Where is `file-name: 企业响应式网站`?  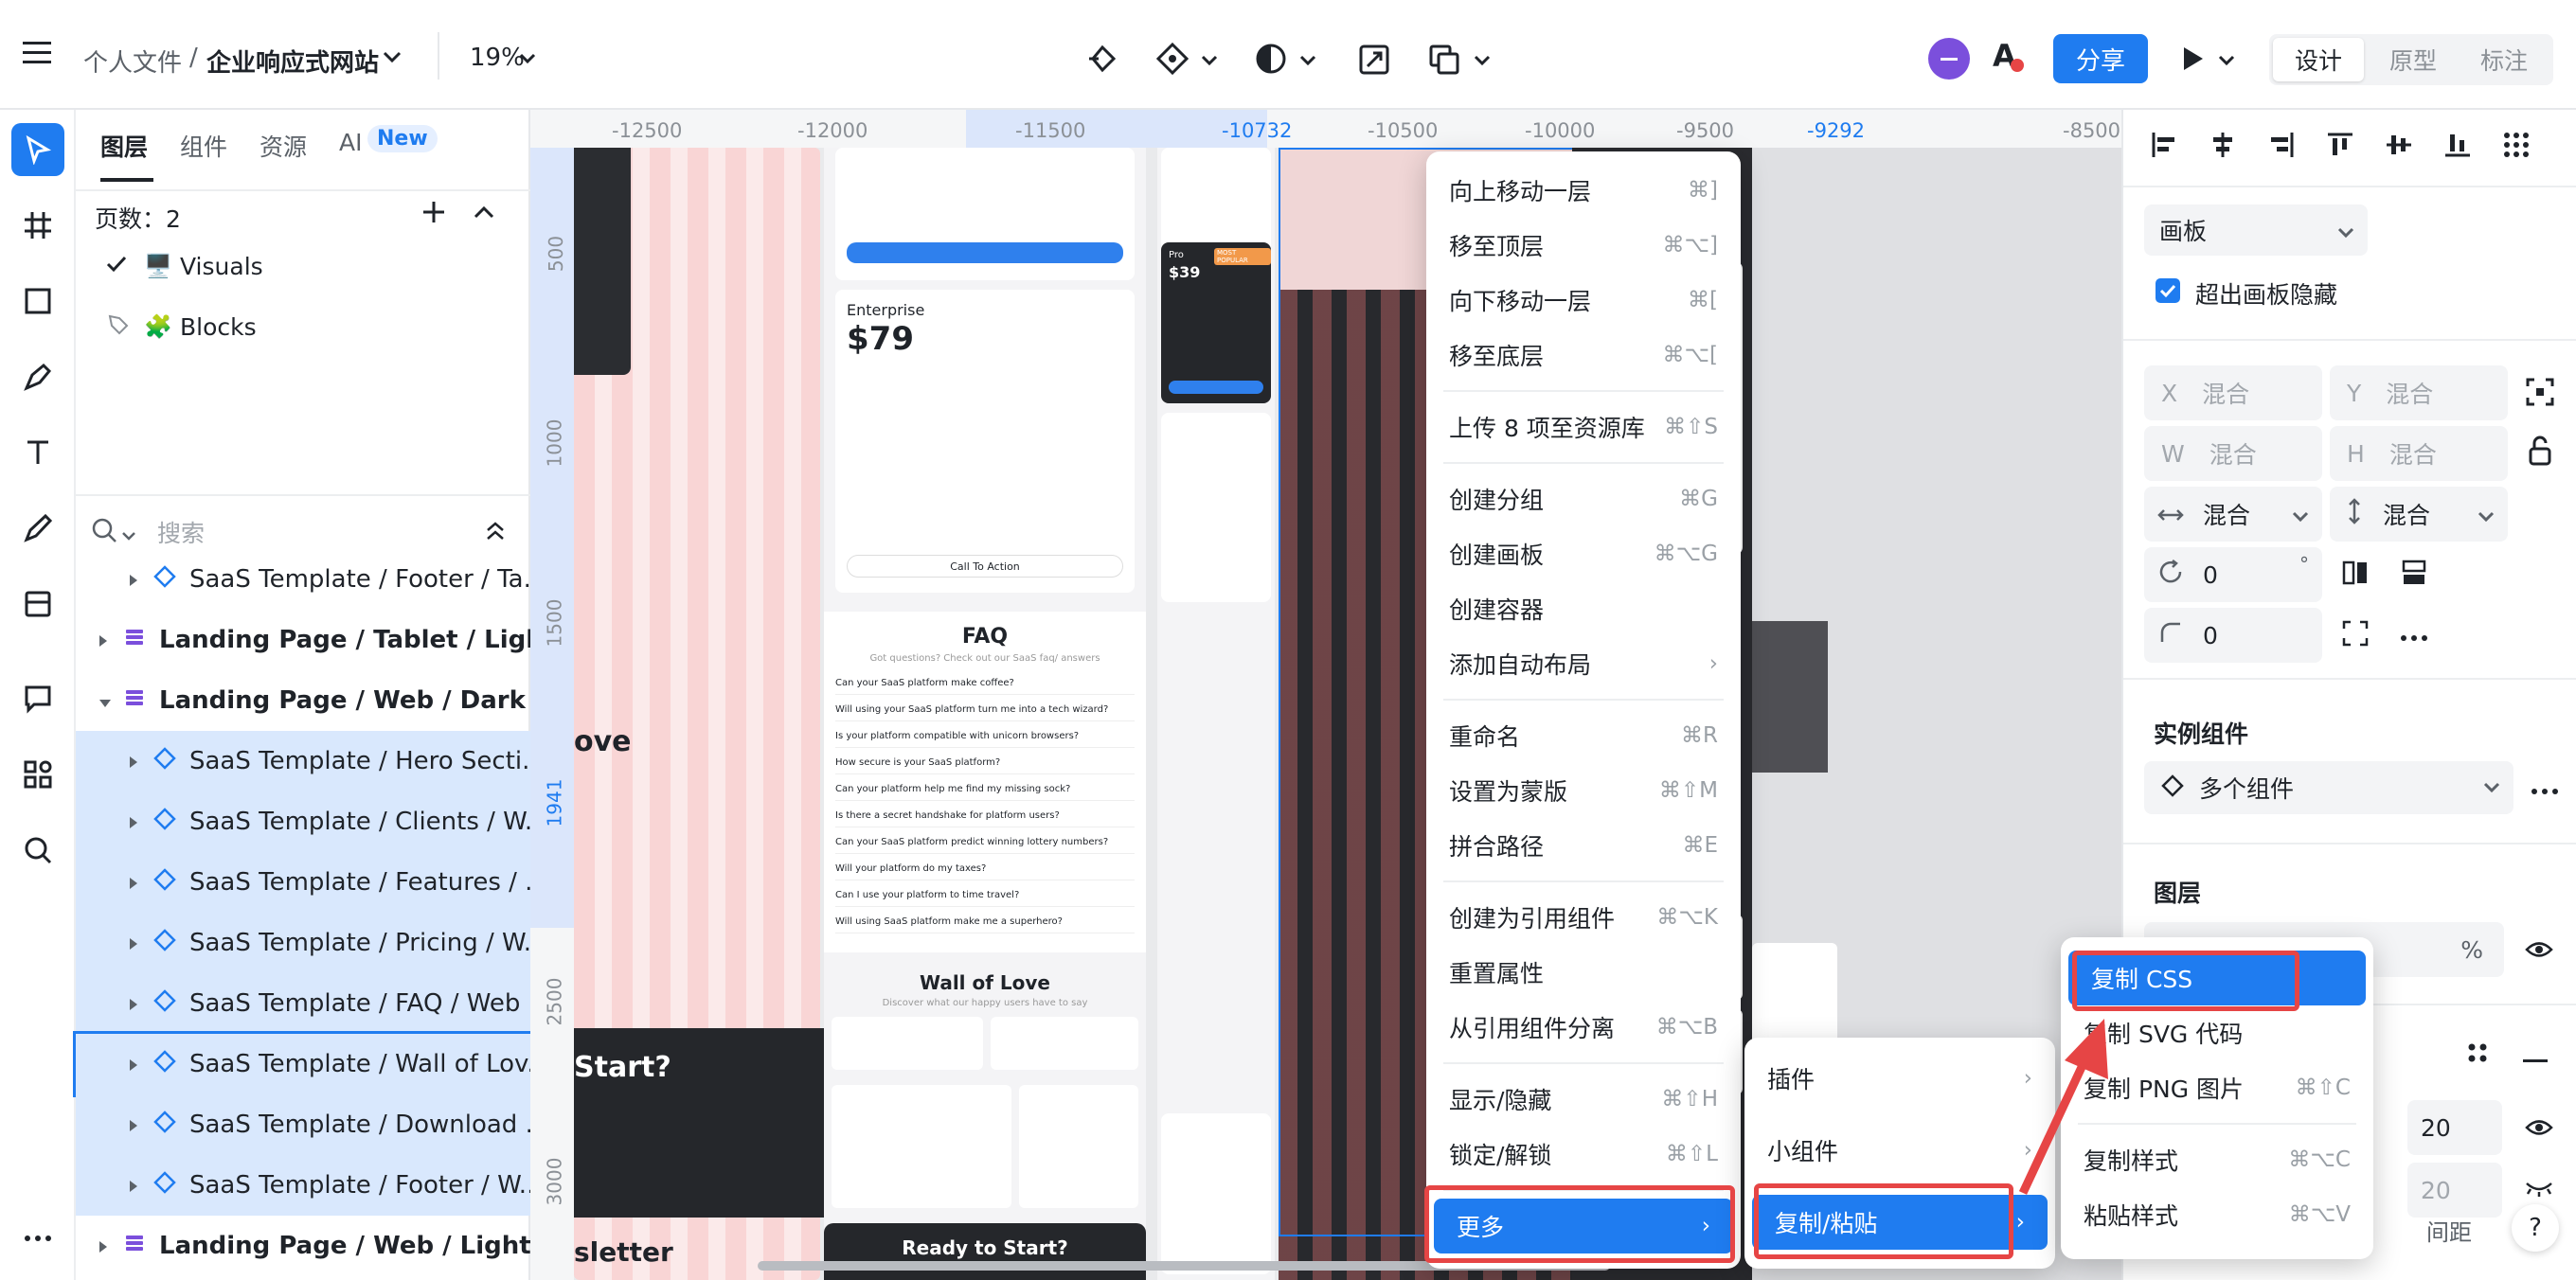 file-name: 企业响应式网站 is located at coordinates (292, 61).